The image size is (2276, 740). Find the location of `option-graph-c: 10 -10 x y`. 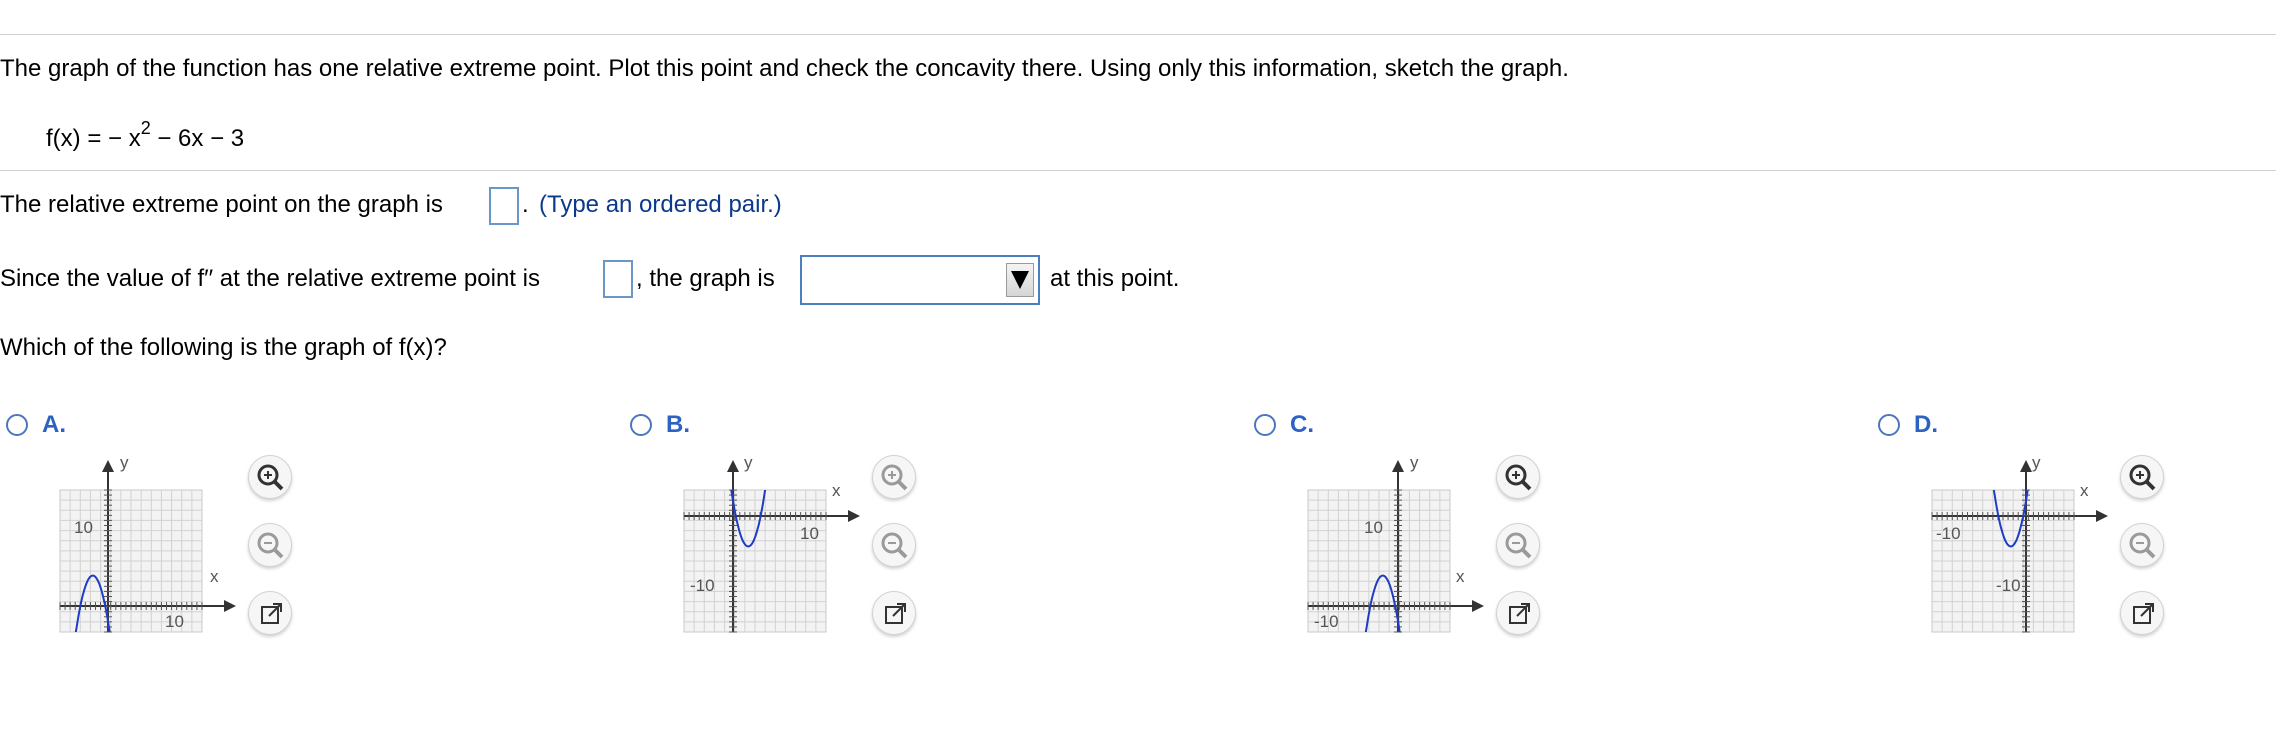

option-graph-c: 10 -10 x y is located at coordinates (1395, 543).